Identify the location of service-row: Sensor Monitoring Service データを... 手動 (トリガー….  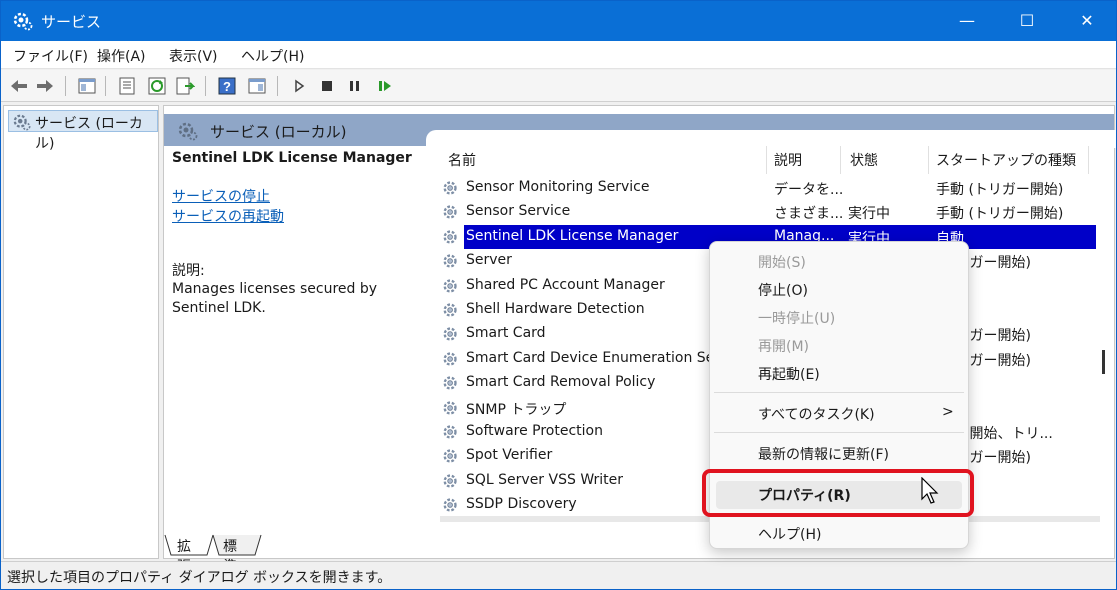
(770, 188).